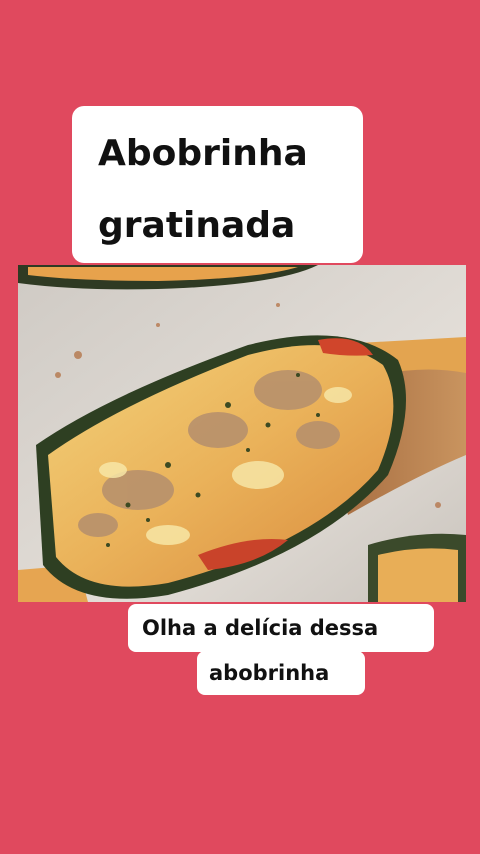 This screenshot has height=854, width=480. Describe the element at coordinates (260, 628) in the screenshot. I see `caption-line-1: Olha a delícia dessa` at that location.